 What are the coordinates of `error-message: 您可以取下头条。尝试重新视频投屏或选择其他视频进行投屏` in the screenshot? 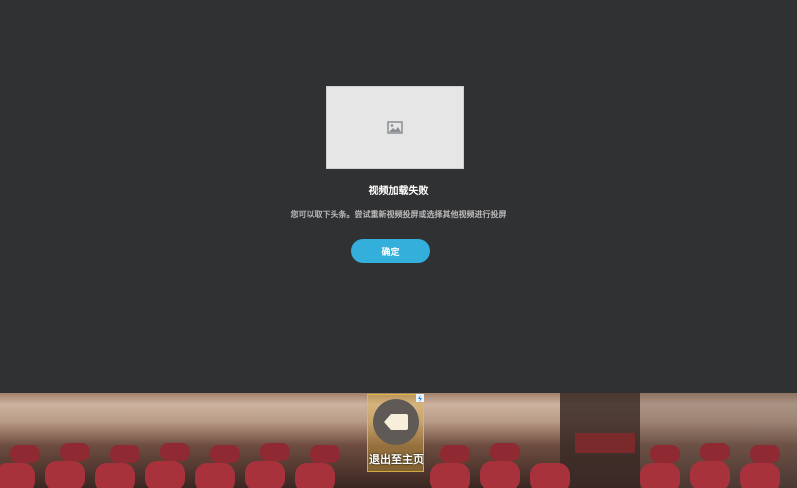 It's located at (398, 214).